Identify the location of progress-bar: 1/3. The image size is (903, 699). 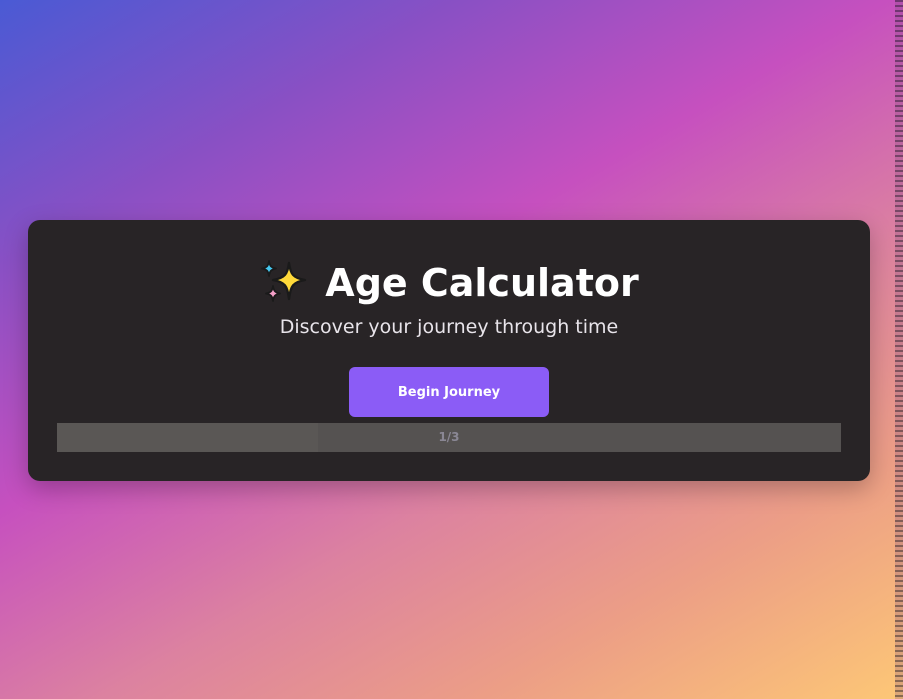
(449, 437).